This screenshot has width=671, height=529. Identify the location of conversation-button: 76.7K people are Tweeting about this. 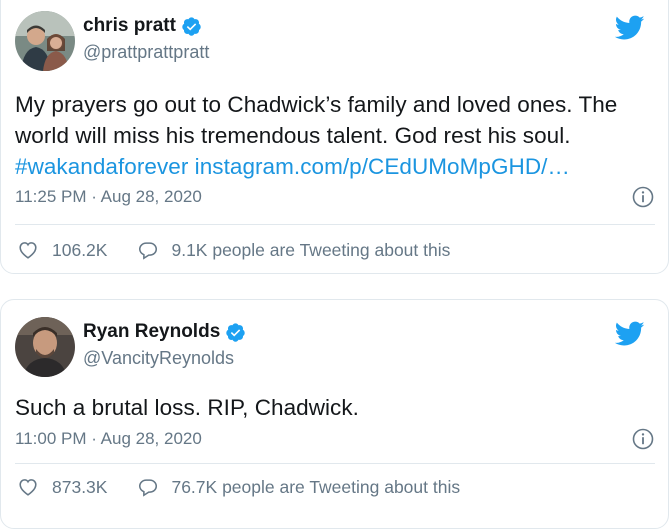
(298, 487).